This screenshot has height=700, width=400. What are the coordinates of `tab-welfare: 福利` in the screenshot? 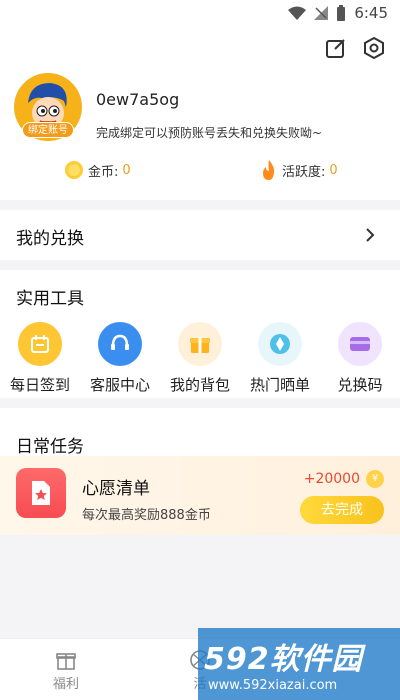 It's located at (66, 670).